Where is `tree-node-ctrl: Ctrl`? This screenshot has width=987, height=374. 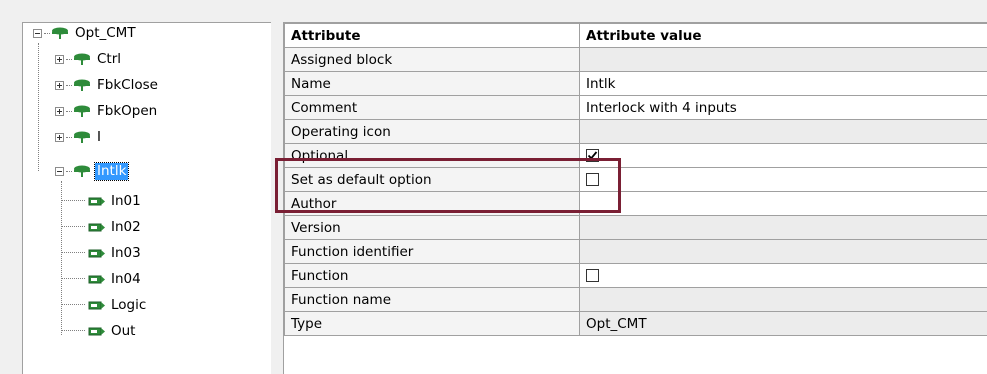
tree-node-ctrl: Ctrl is located at coordinates (89, 59).